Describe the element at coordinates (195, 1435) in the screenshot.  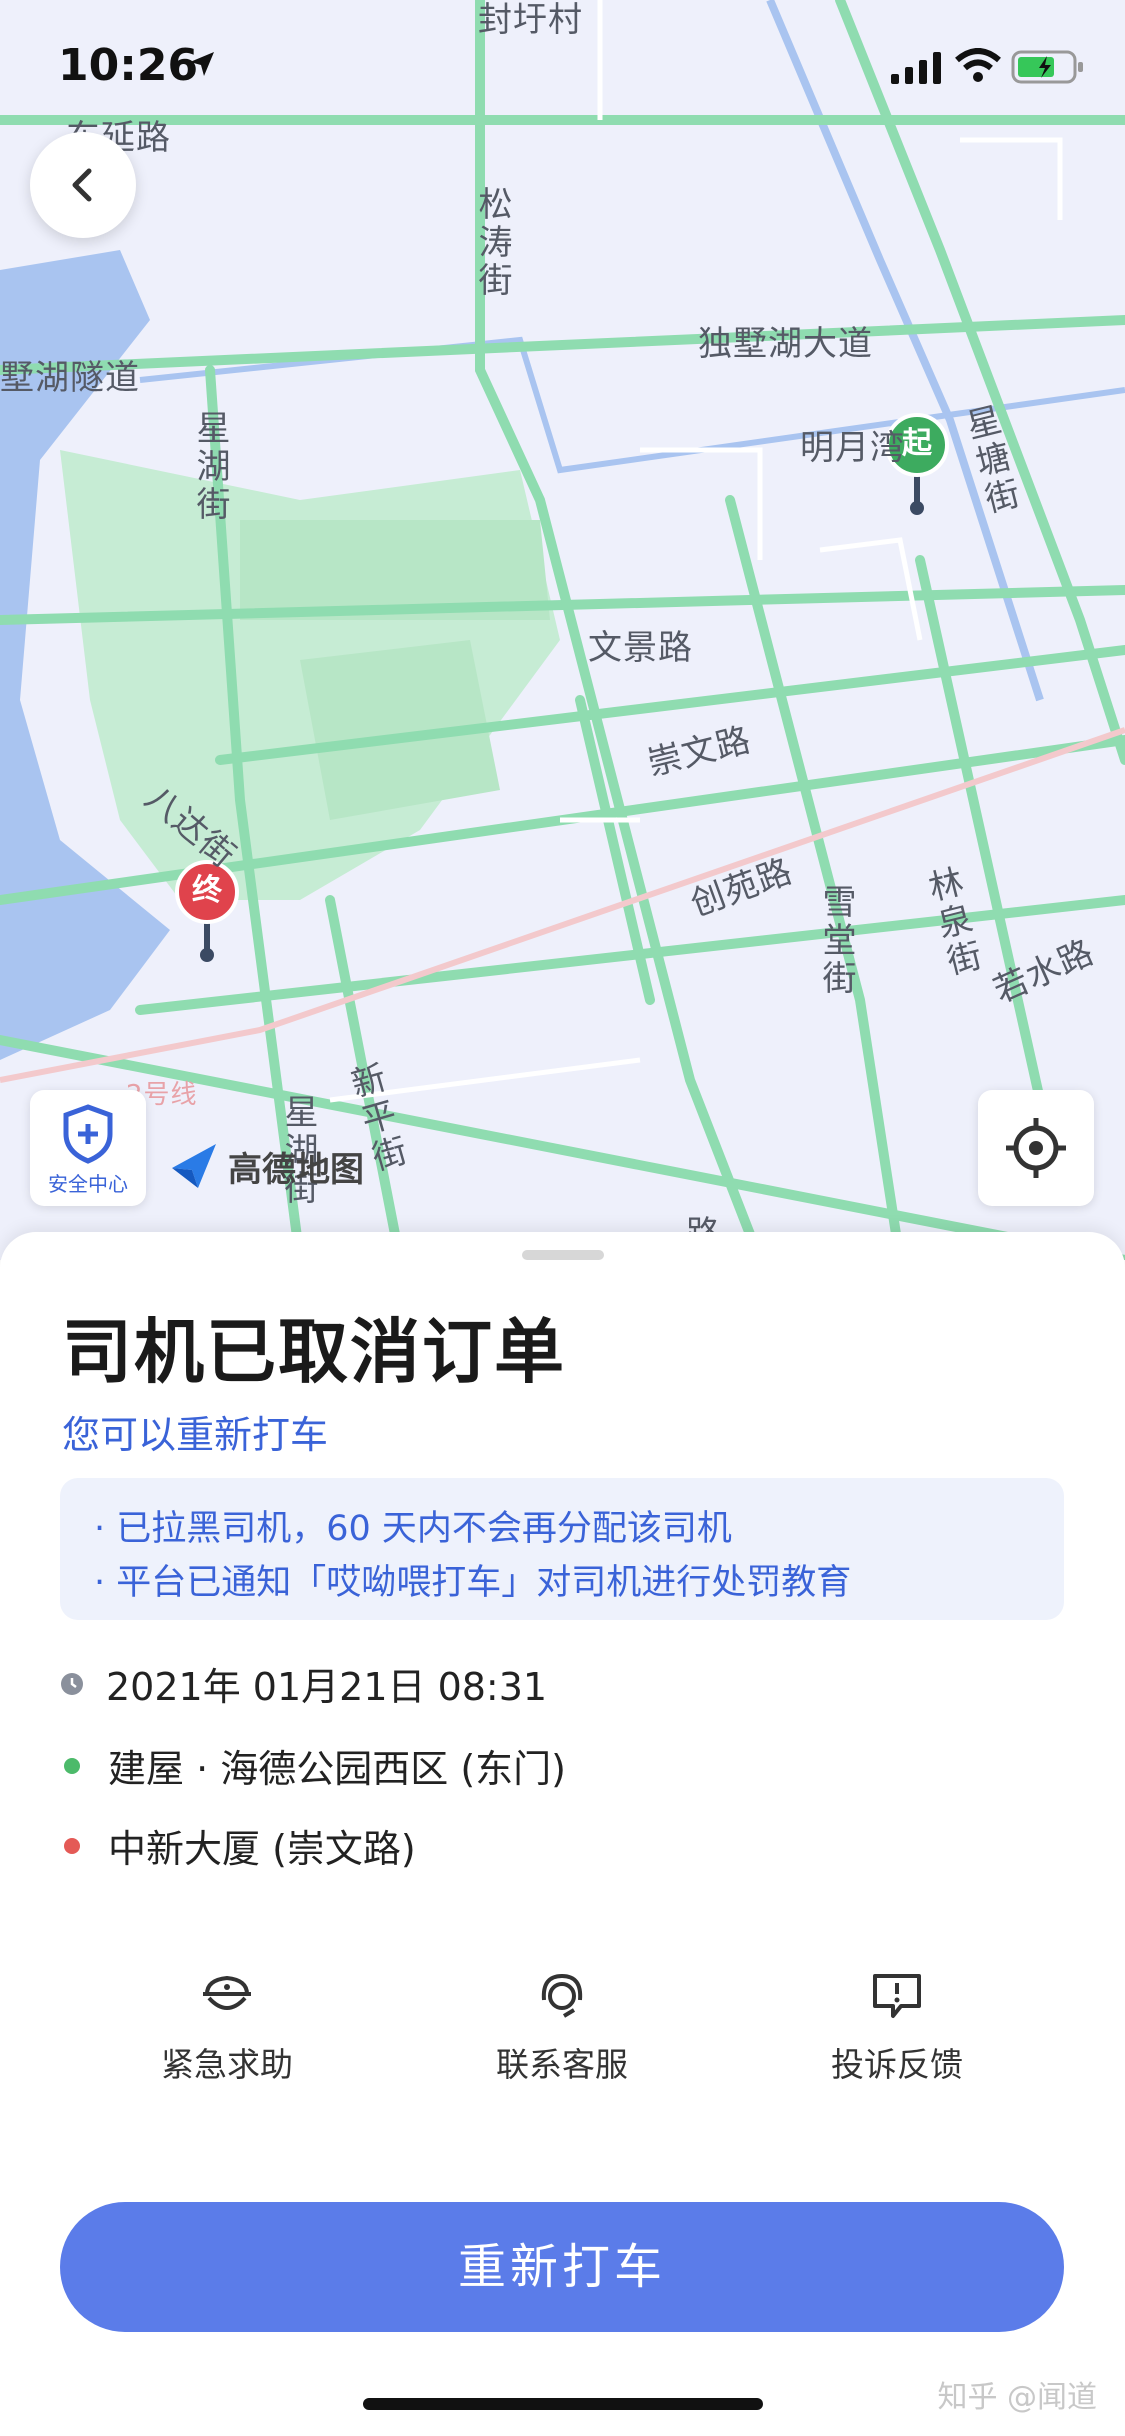
I see `subtitle: 您可以重新打车` at that location.